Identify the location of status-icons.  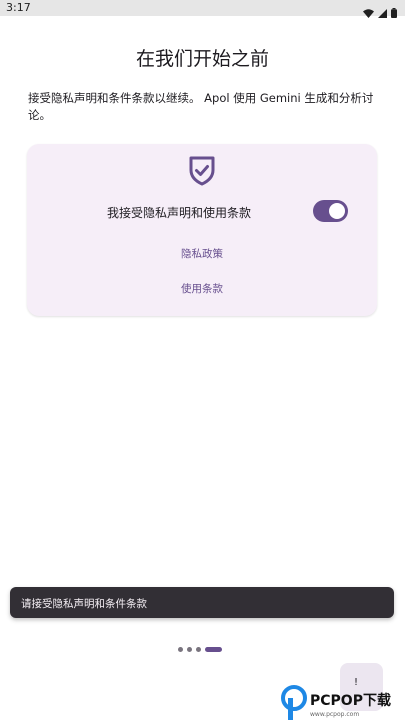
(380, 12).